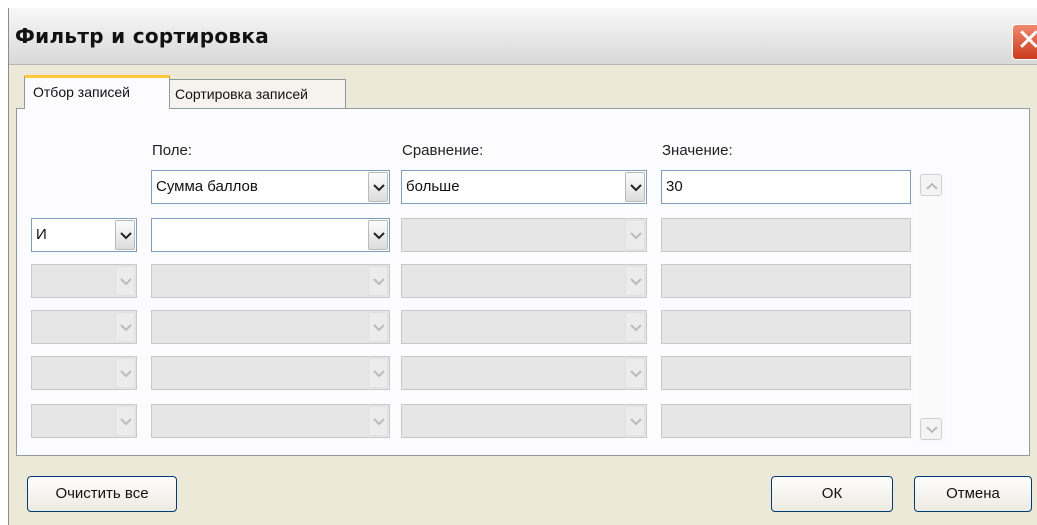  What do you see at coordinates (41, 234) in the screenshot?
I see `connector-select-value: И` at bounding box center [41, 234].